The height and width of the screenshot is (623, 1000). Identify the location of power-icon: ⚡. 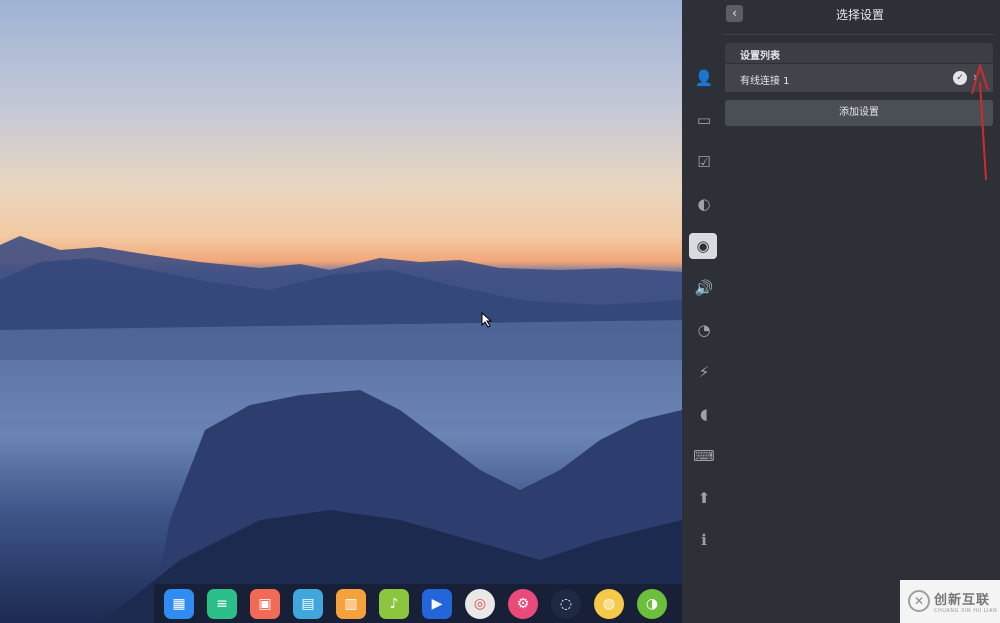
(704, 372).